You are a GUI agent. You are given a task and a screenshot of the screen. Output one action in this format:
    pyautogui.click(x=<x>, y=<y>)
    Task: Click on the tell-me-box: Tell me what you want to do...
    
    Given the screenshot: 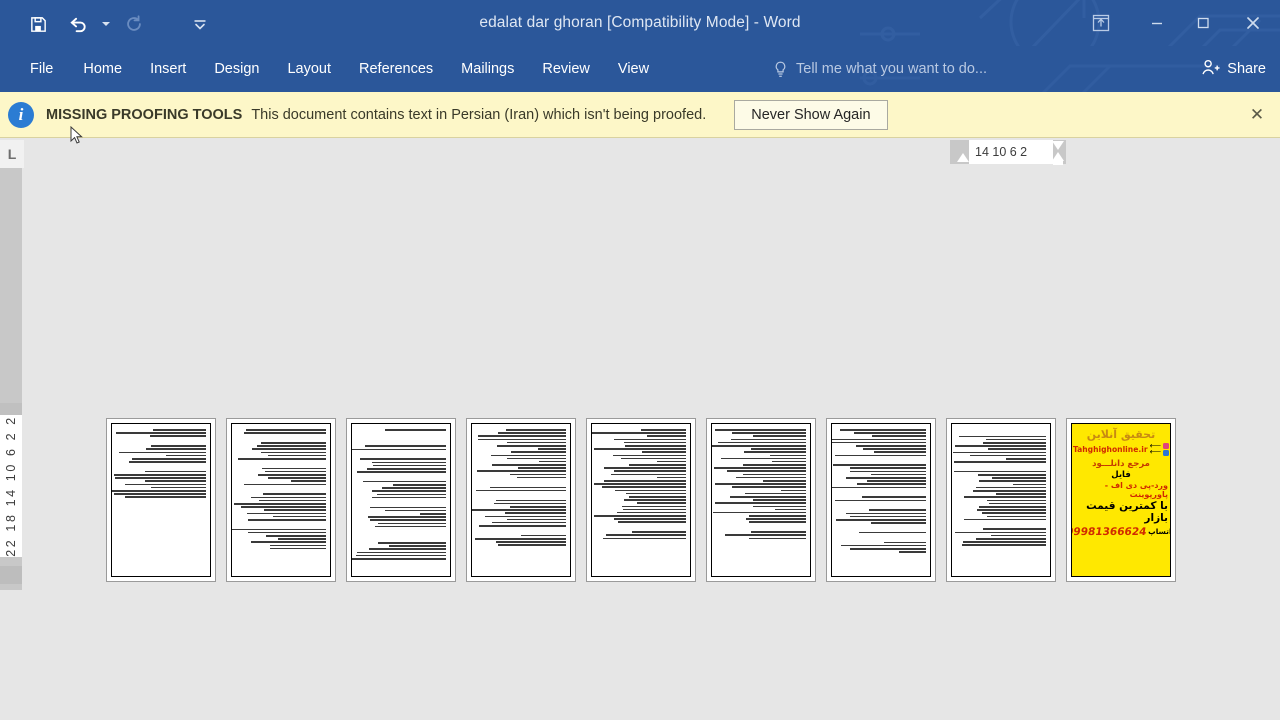 What is the action you would take?
    pyautogui.click(x=879, y=69)
    